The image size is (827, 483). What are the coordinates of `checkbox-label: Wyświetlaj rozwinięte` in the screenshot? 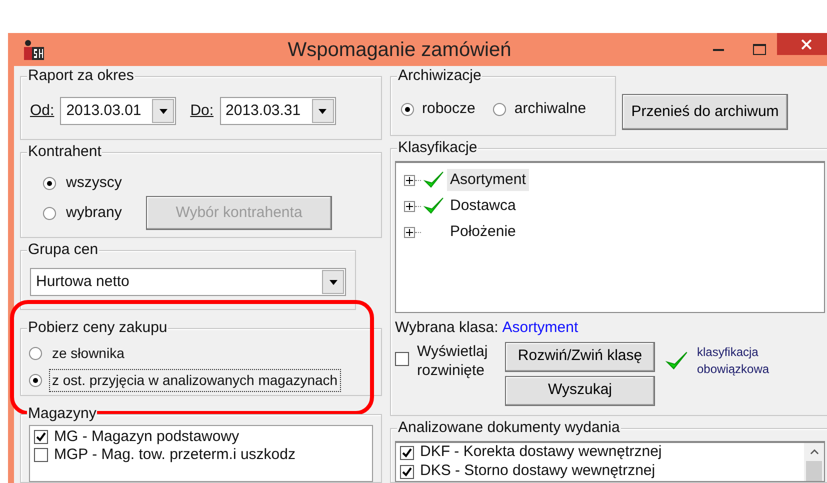 It's located at (457, 361).